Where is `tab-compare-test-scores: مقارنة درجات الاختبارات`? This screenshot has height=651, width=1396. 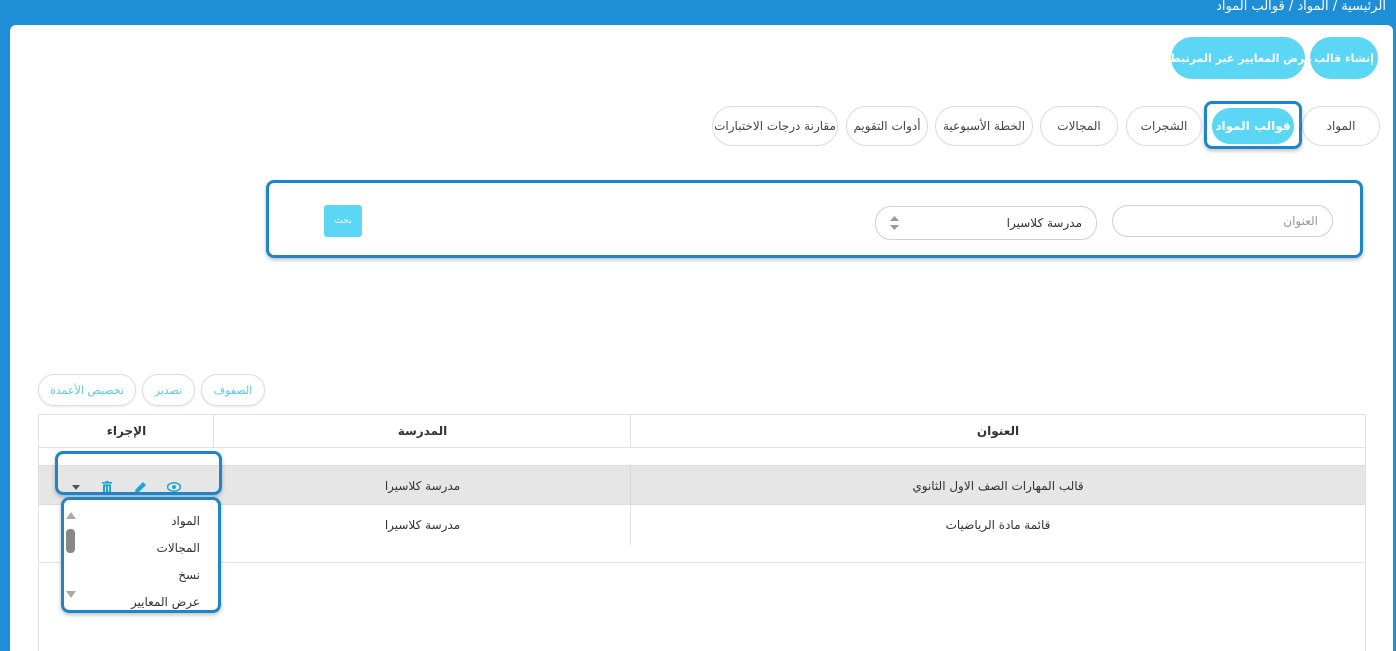 tab-compare-test-scores: مقارنة درجات الاختبارات is located at coordinates (775, 126).